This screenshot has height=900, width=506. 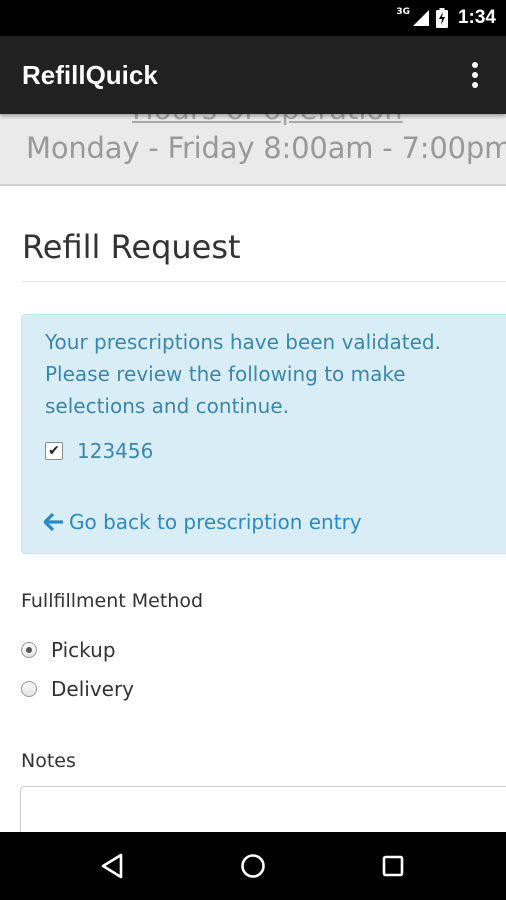 What do you see at coordinates (54, 451) in the screenshot?
I see `prescription-checkbox: ✔` at bounding box center [54, 451].